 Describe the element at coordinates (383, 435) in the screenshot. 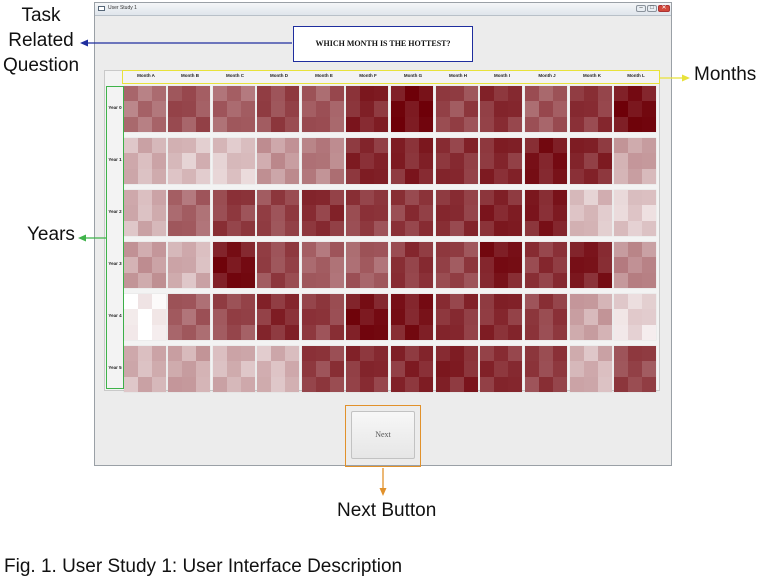

I see `next-button: Next` at that location.